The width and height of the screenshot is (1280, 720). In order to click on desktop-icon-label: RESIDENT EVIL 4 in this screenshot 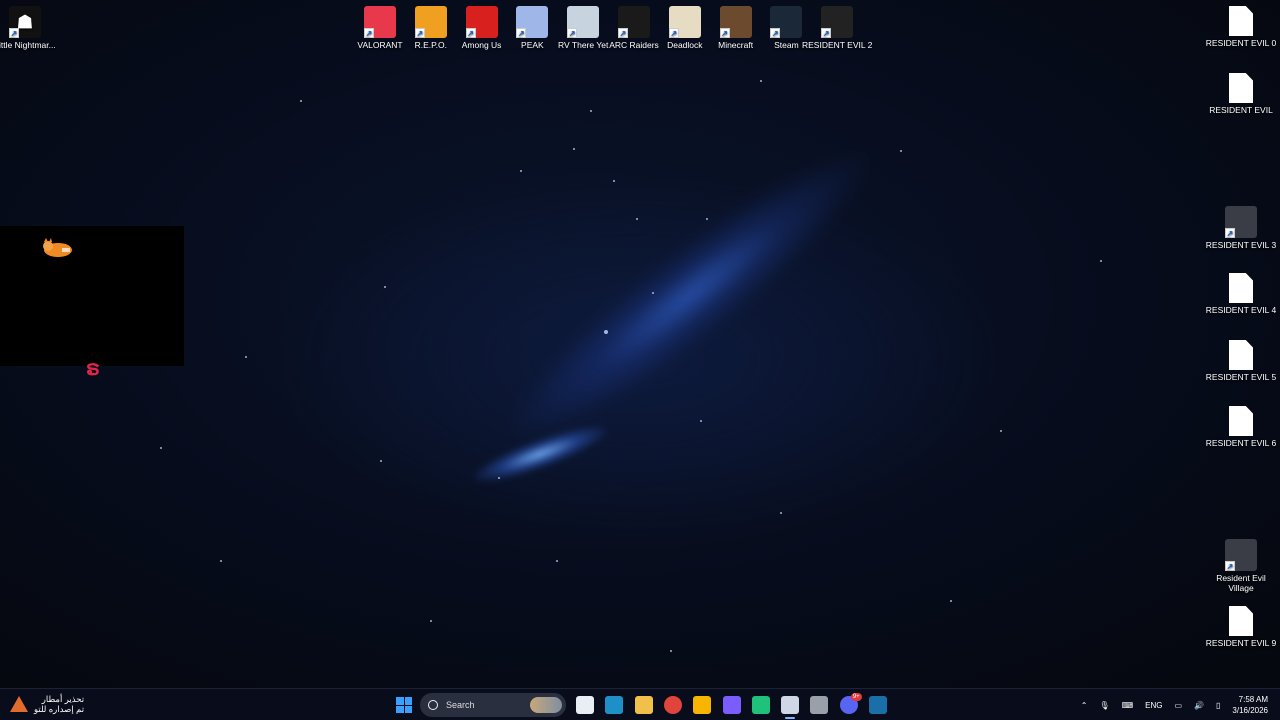, I will do `click(1241, 310)`.